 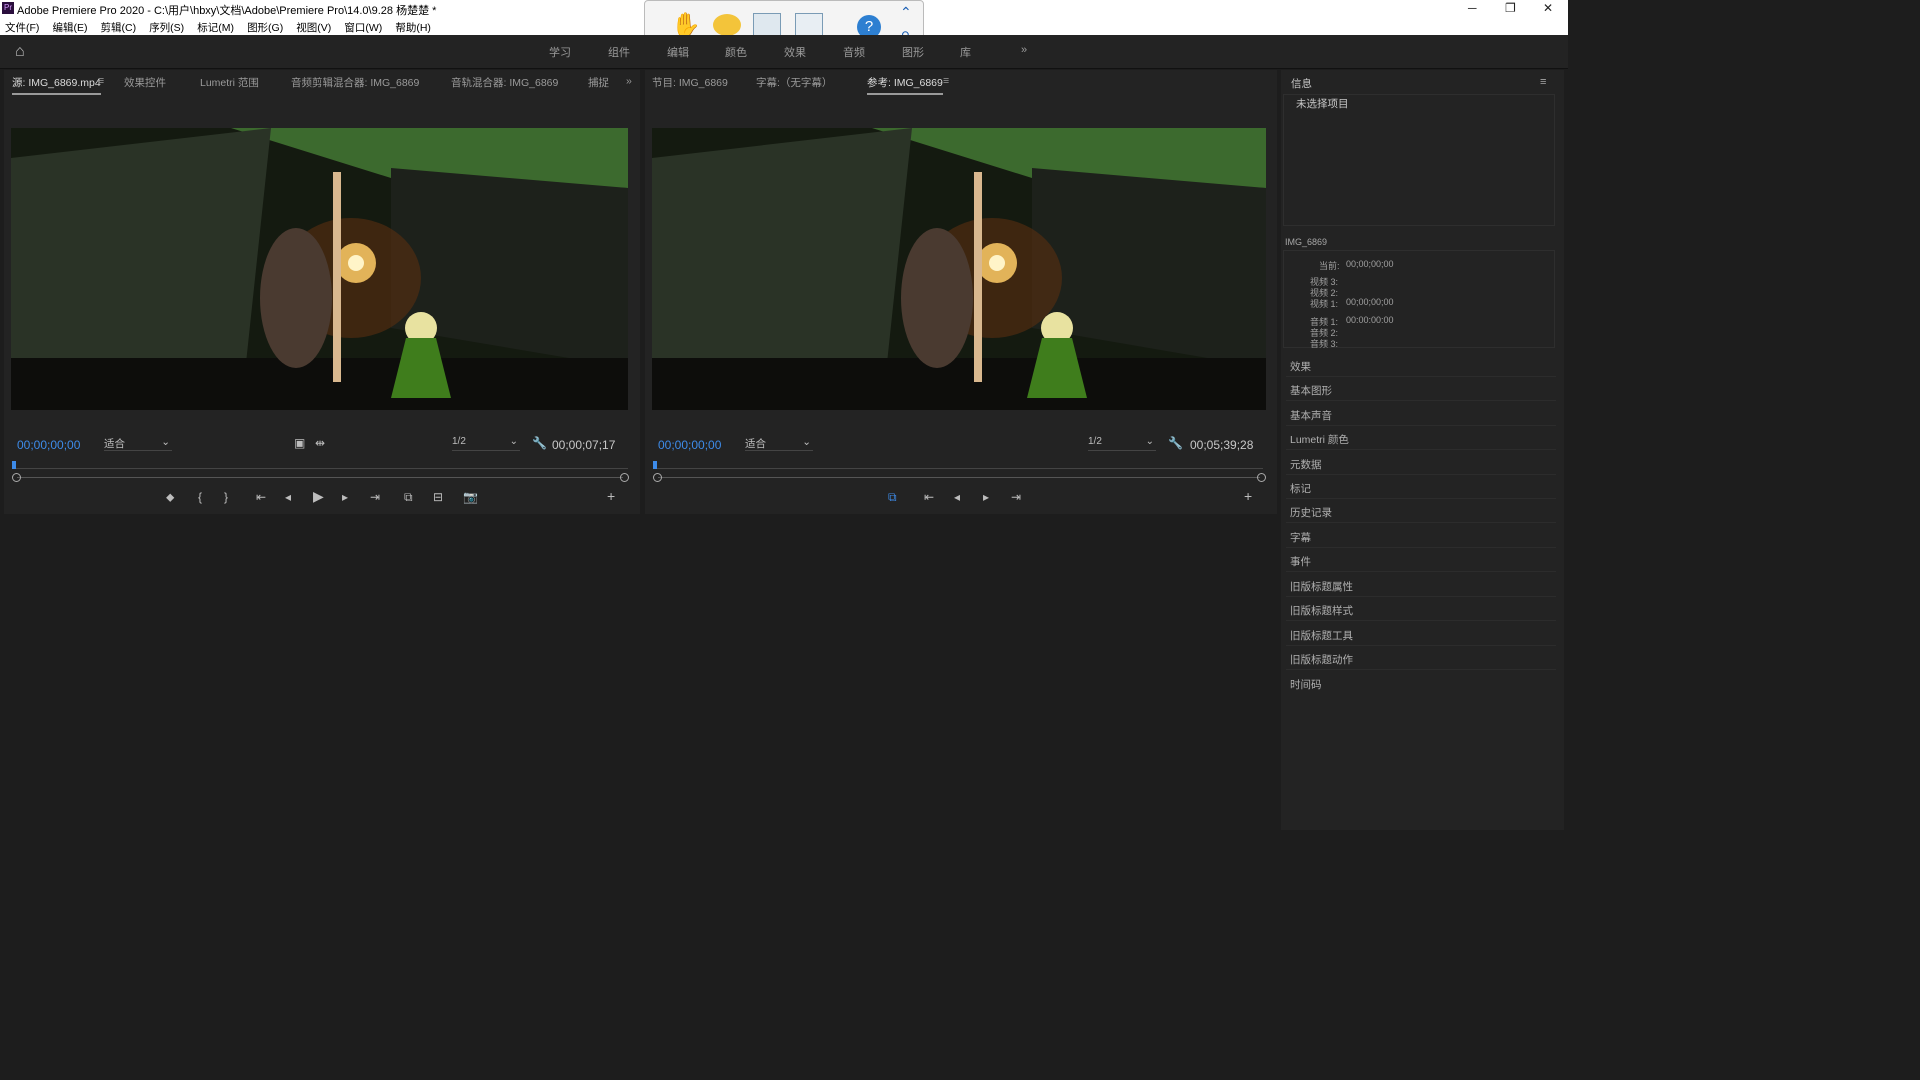 I want to click on compare-view-icon: ⧉, so click(x=892, y=497).